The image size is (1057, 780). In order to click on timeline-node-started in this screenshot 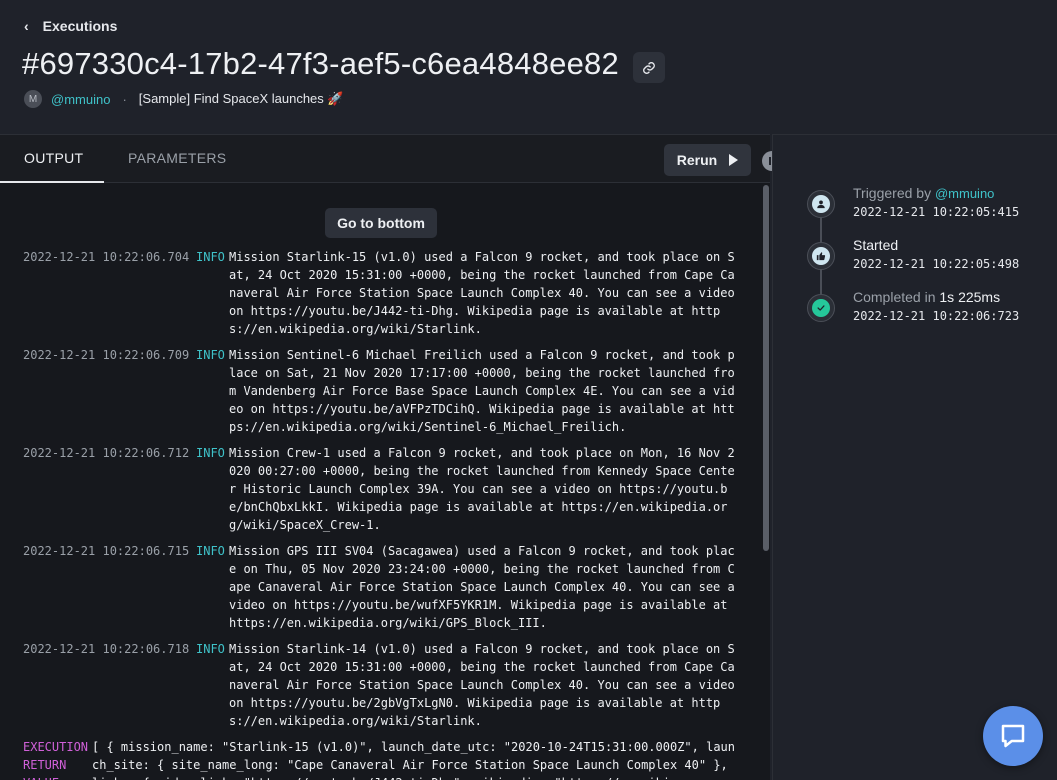, I will do `click(821, 256)`.